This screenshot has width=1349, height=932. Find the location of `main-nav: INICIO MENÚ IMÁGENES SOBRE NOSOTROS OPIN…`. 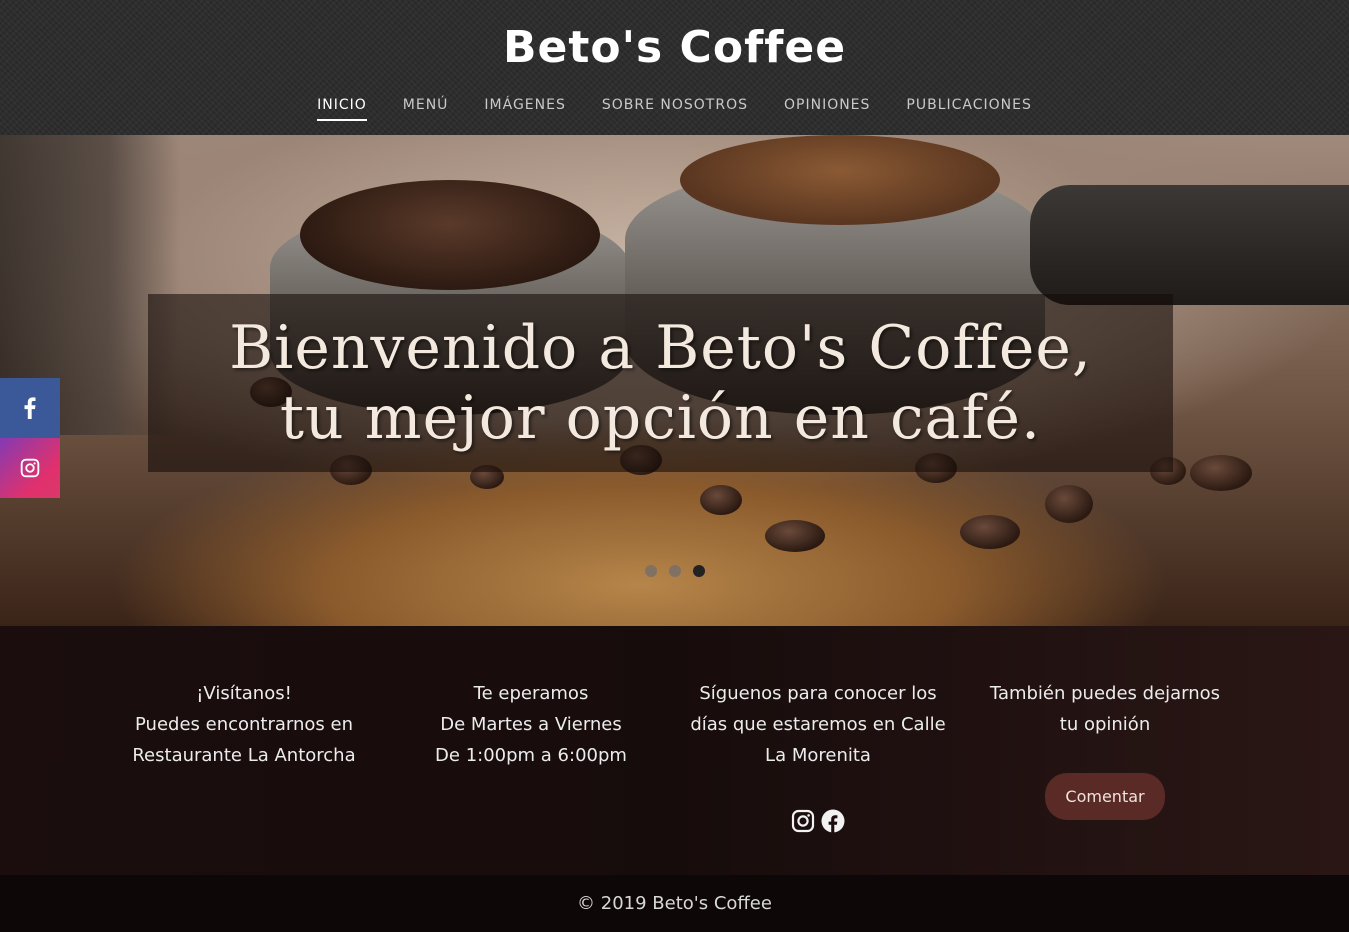

main-nav: INICIO MENÚ IMÁGENES SOBRE NOSOTROS OPIN… is located at coordinates (674, 109).